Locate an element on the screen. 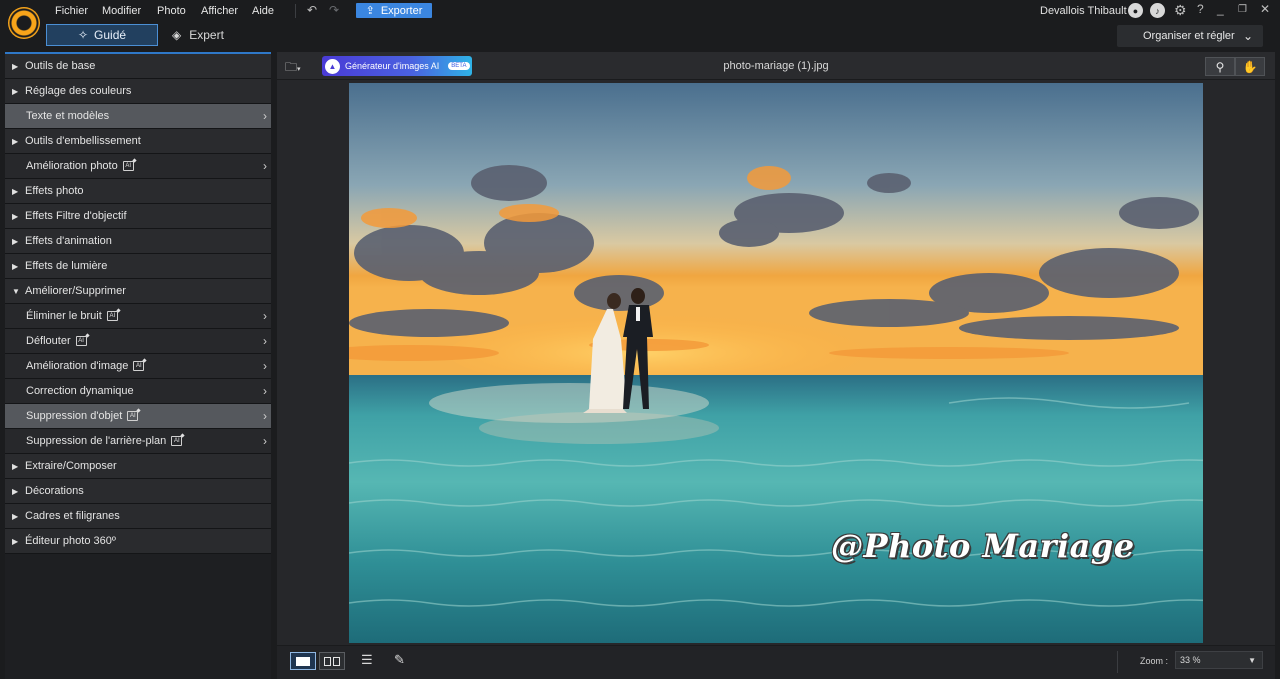 This screenshot has width=1280, height=679. sidebar-item-label: Éditeur photo 360º is located at coordinates (70, 541).